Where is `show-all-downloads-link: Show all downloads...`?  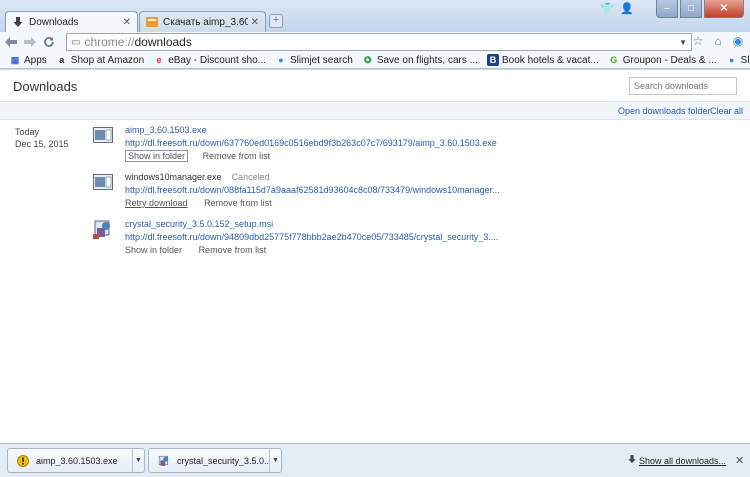
show-all-downloads-link: Show all downloads... is located at coordinates (682, 461).